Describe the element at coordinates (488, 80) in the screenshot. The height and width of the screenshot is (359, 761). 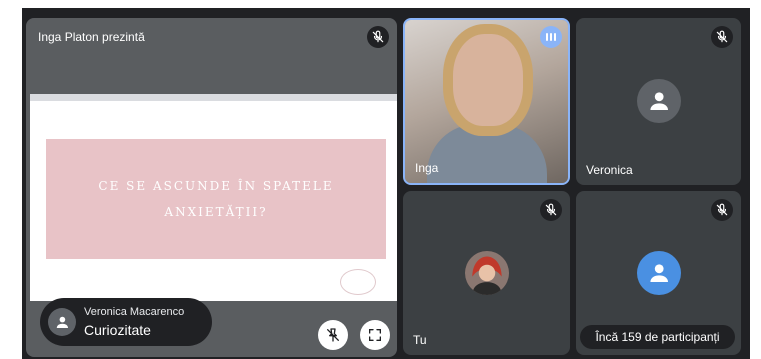
I see `video-face` at that location.